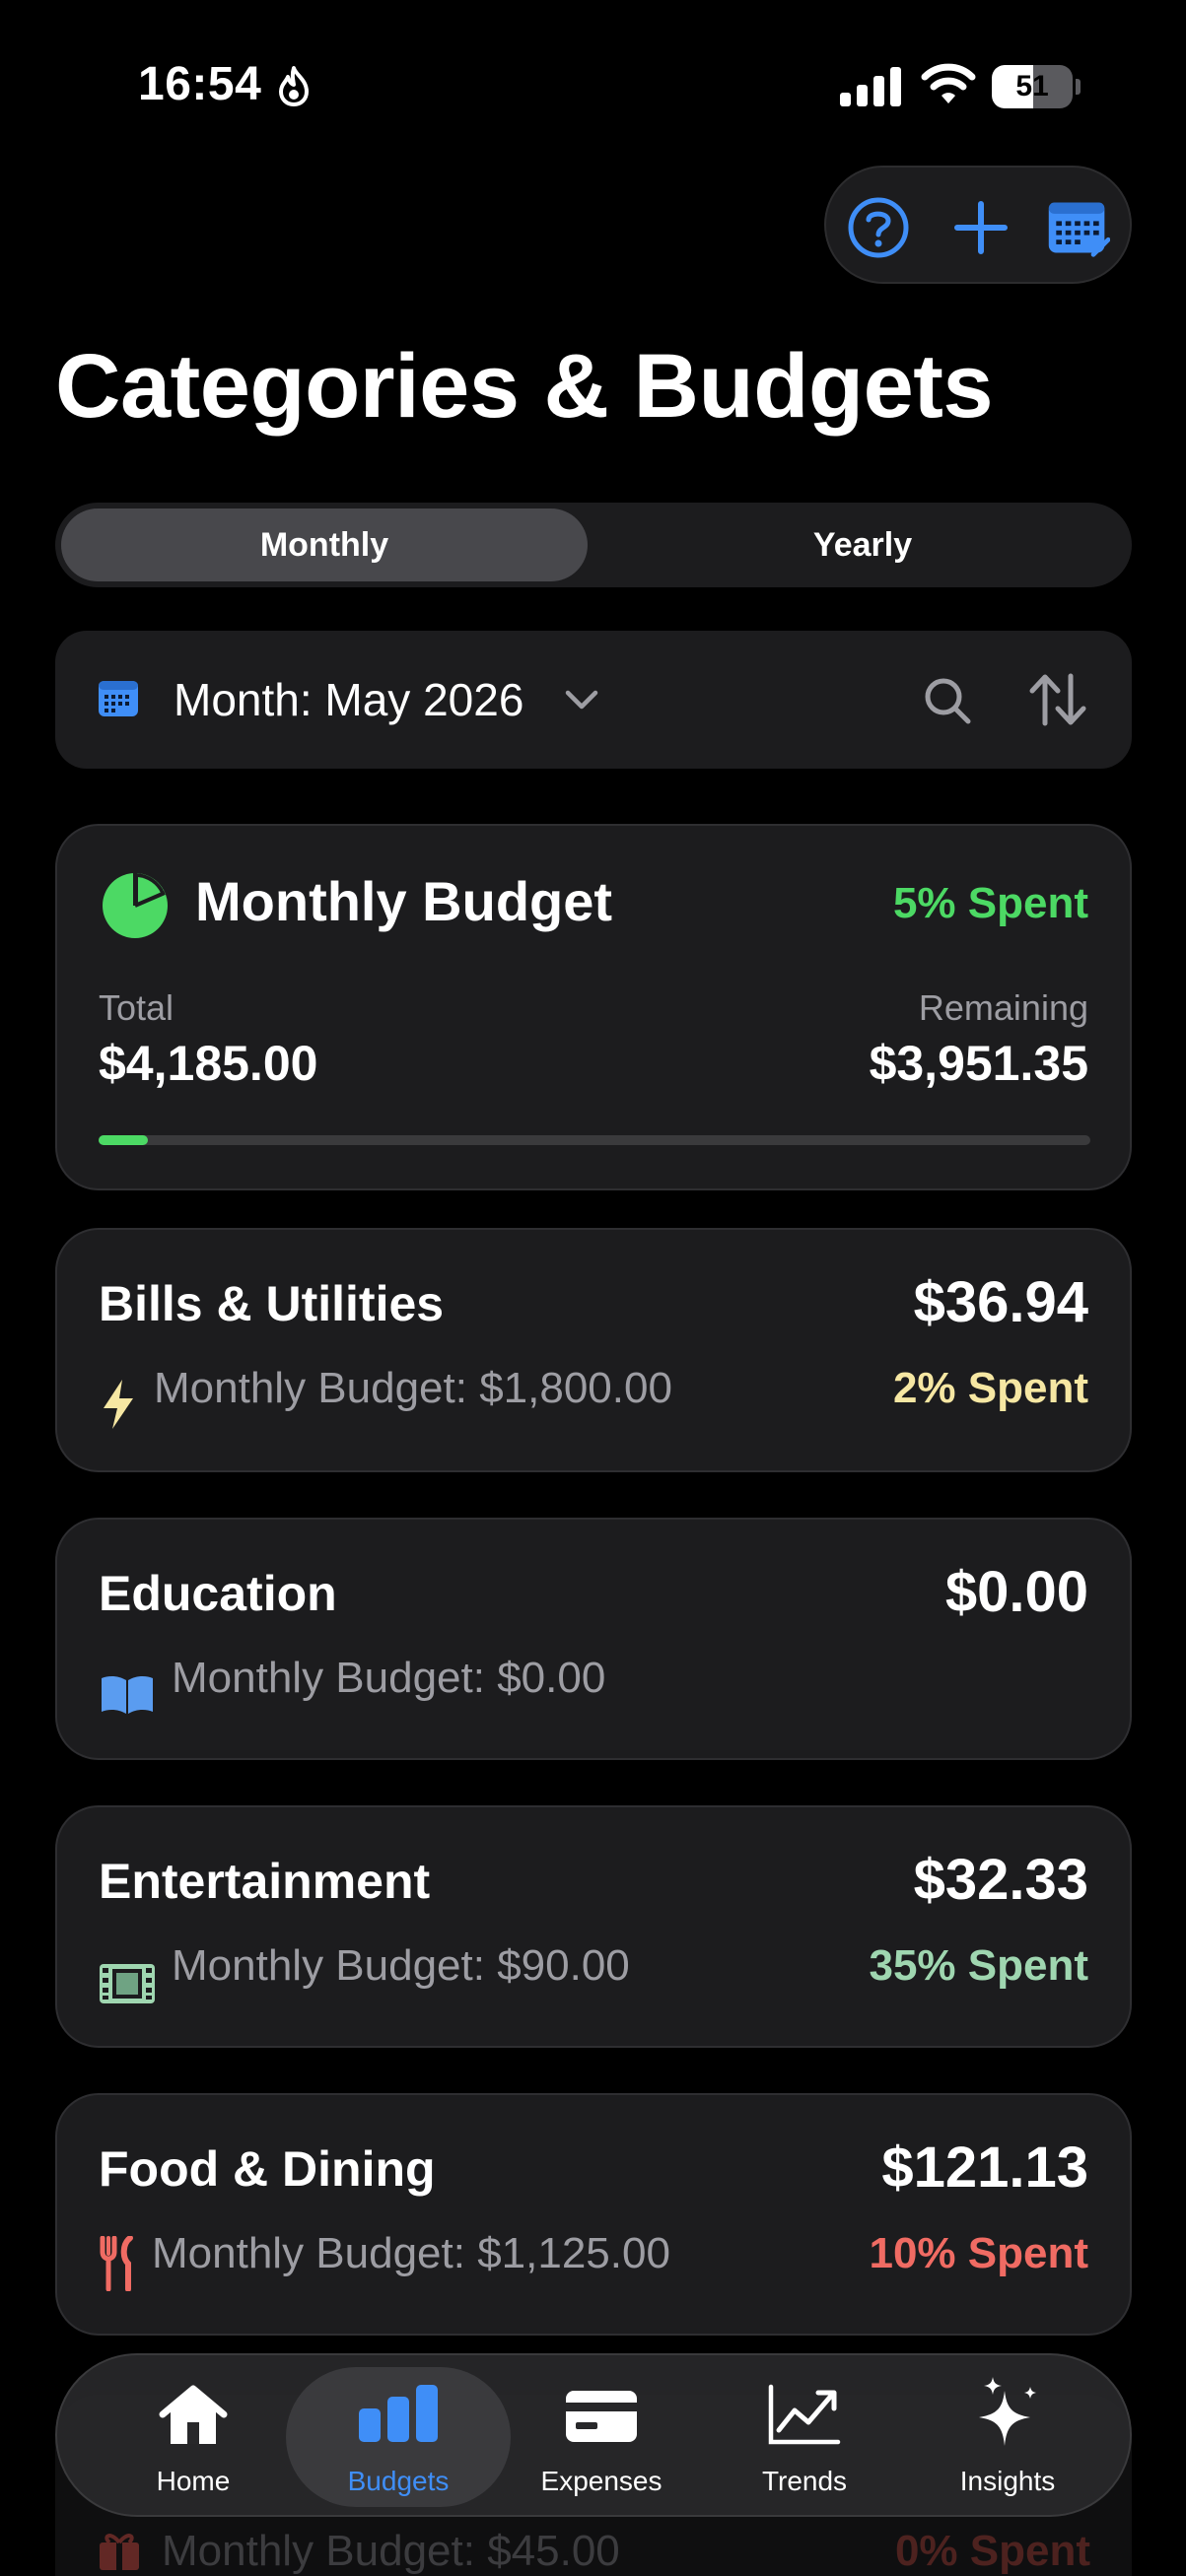  What do you see at coordinates (135, 905) in the screenshot?
I see `pie-chart-icon` at bounding box center [135, 905].